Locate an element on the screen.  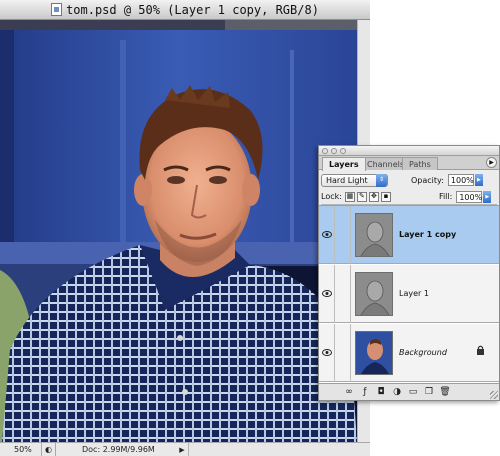
opacity-slider-arrow-icon: ▶ is located at coordinates (478, 180).